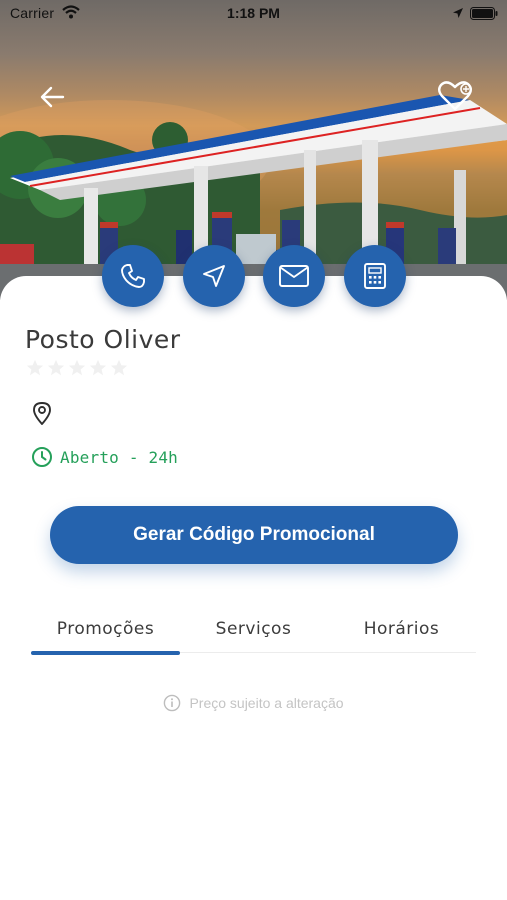 Image resolution: width=507 pixels, height=900 pixels. I want to click on tab-horarios: Horários, so click(401, 629).